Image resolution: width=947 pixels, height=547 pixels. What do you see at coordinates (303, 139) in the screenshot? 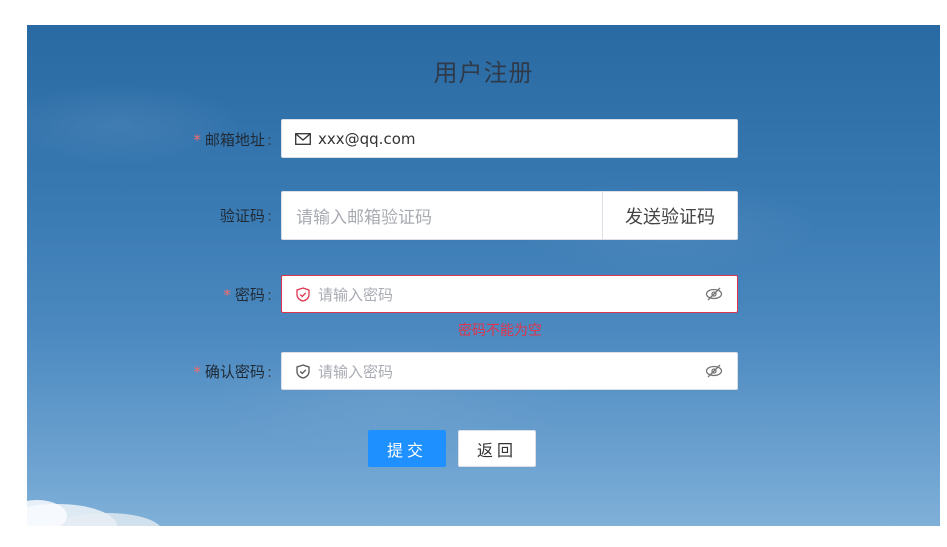
I see `mail-icon` at bounding box center [303, 139].